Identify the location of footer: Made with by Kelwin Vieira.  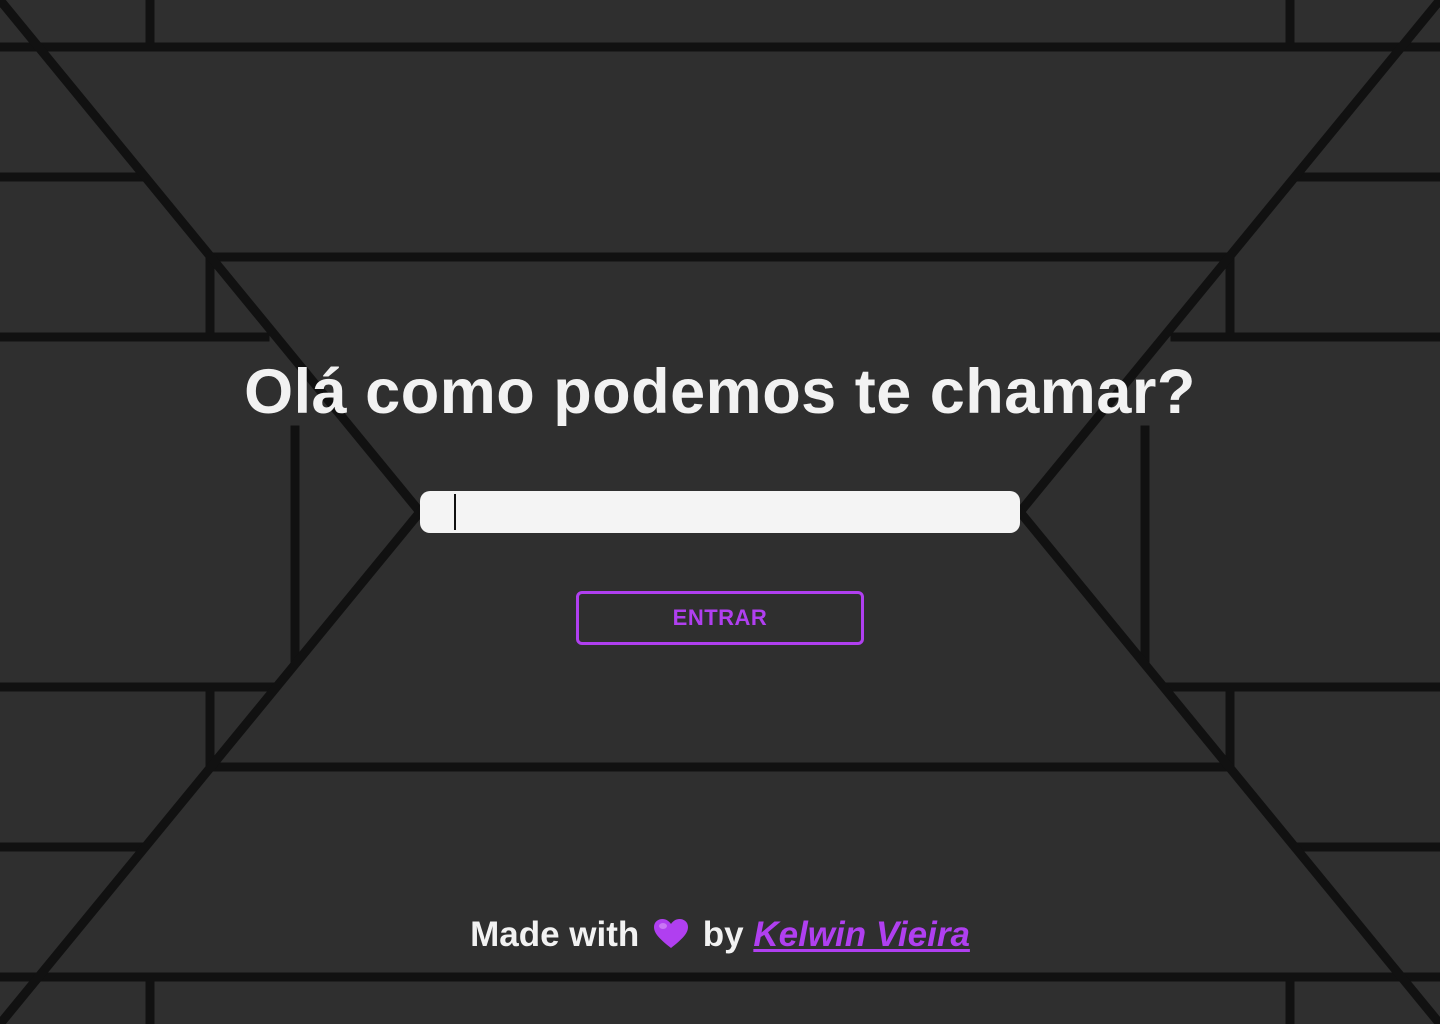
(720, 937).